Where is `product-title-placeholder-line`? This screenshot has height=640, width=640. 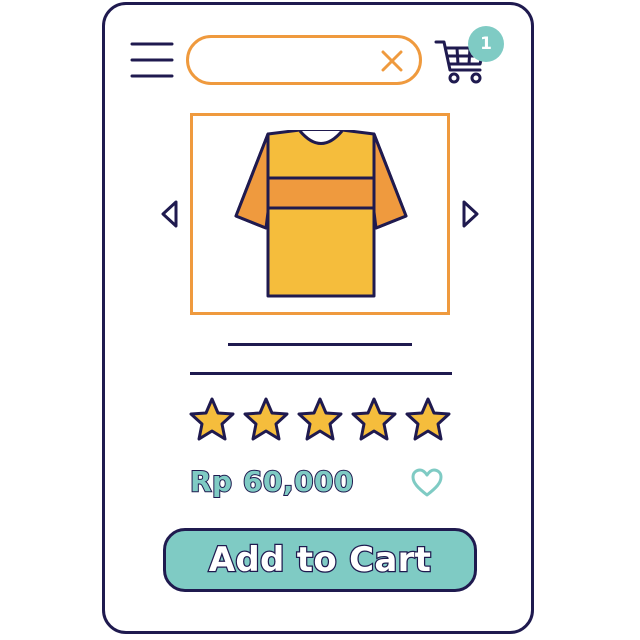
product-title-placeholder-line is located at coordinates (320, 344).